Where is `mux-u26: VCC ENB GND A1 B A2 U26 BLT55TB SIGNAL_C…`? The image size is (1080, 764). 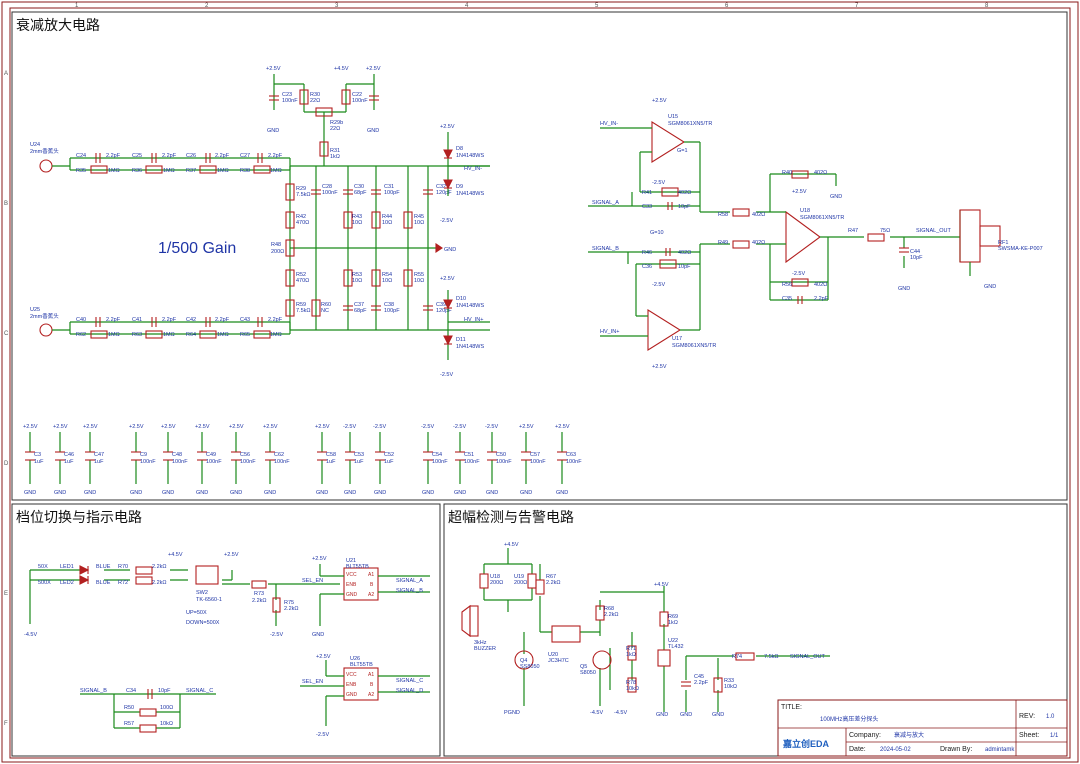 mux-u26: VCC ENB GND A1 B A2 U26 BLT55TB SIGNAL_C… is located at coordinates (365, 696).